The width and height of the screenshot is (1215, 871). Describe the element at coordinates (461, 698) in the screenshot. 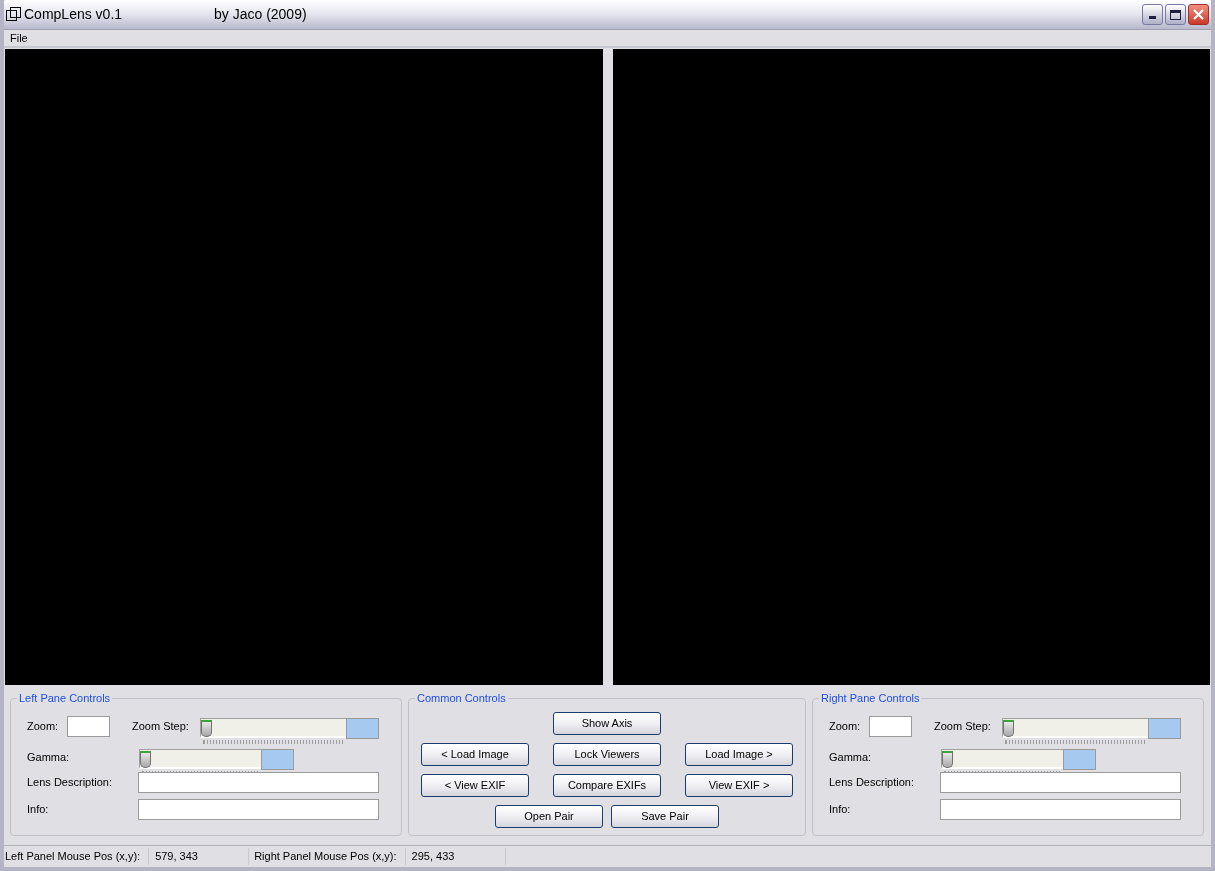

I see `group-title: Common Controls` at that location.